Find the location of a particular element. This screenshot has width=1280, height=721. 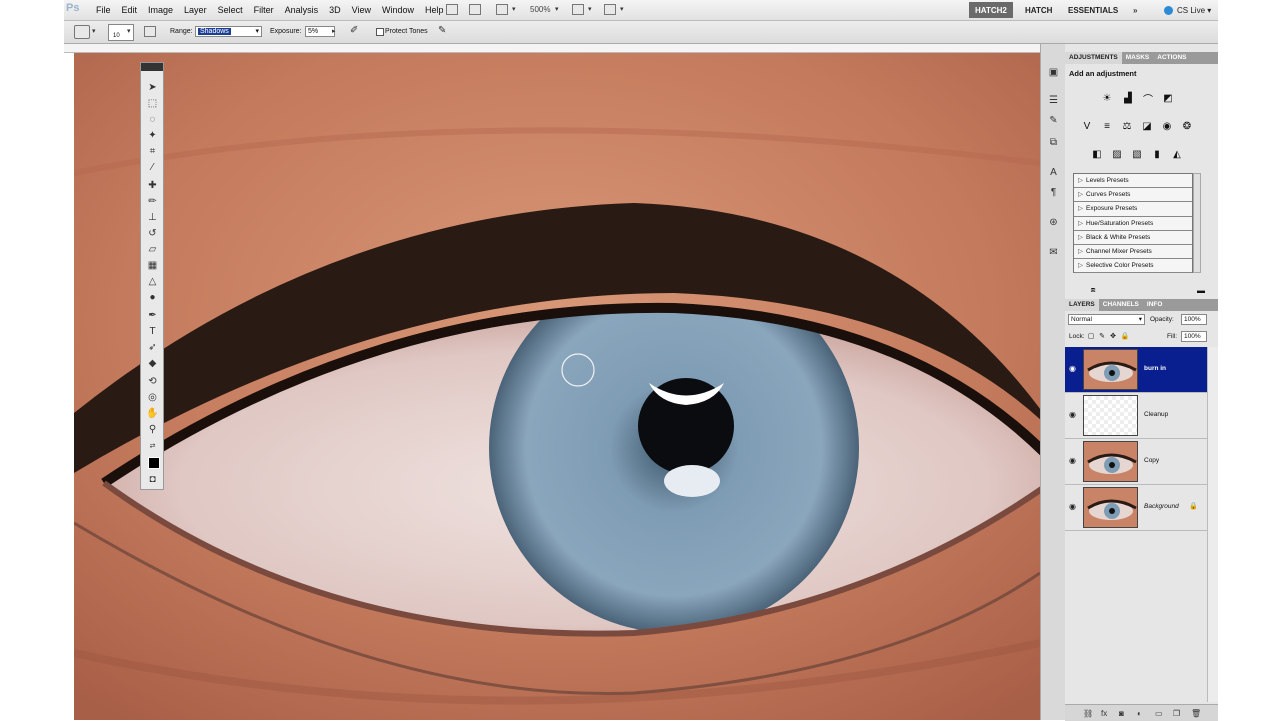

paragraph-icon: ¶ is located at coordinates (1053, 192).